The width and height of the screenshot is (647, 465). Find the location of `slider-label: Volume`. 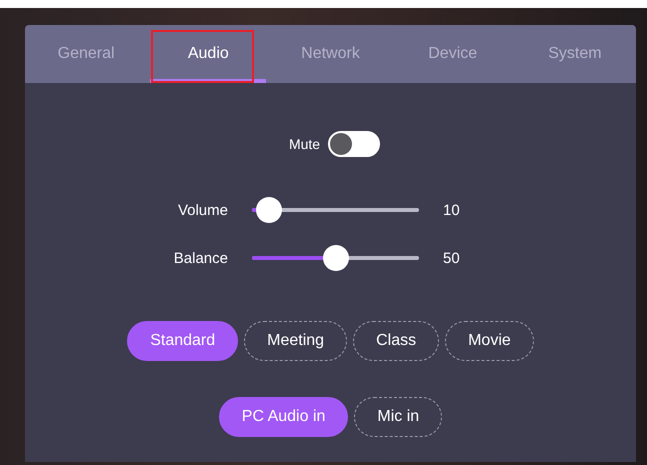

slider-label: Volume is located at coordinates (202, 210).